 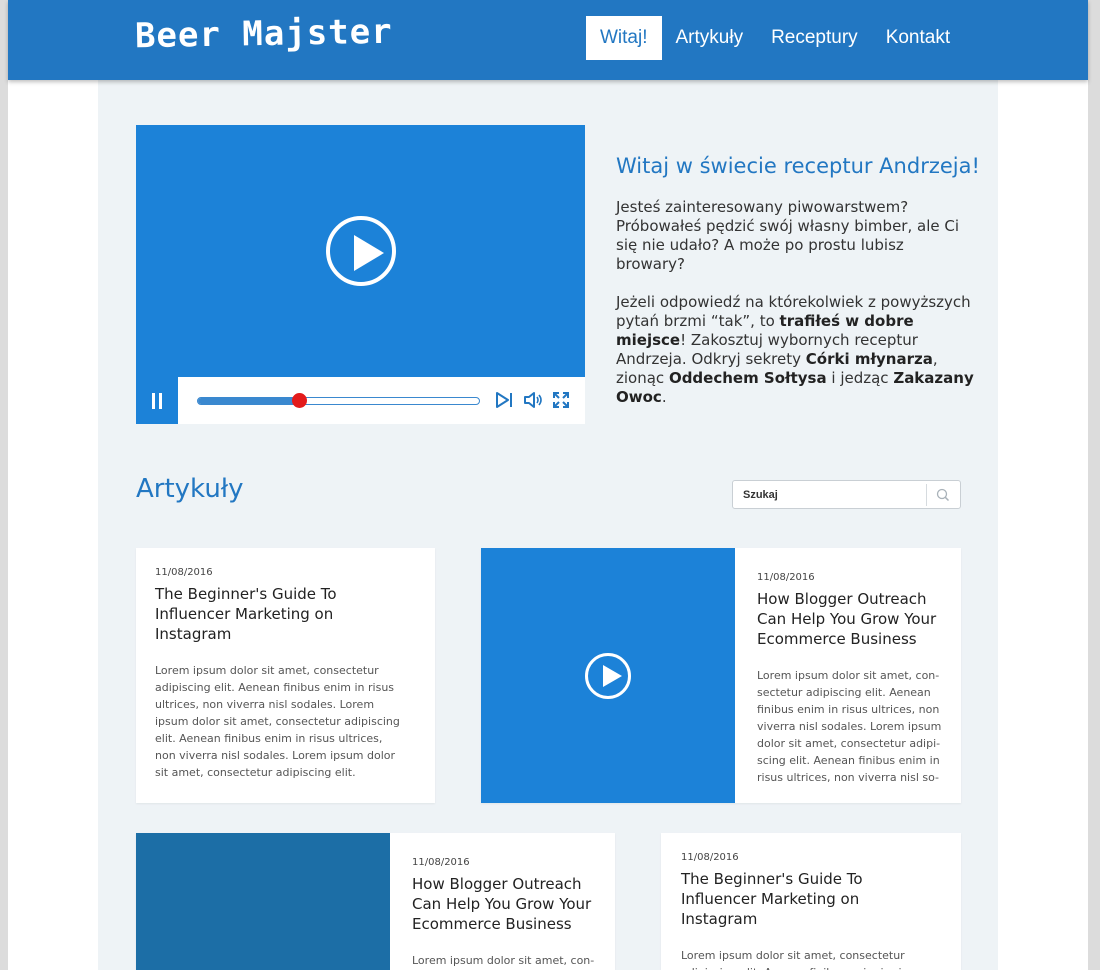 I want to click on video-controls, so click(x=360, y=400).